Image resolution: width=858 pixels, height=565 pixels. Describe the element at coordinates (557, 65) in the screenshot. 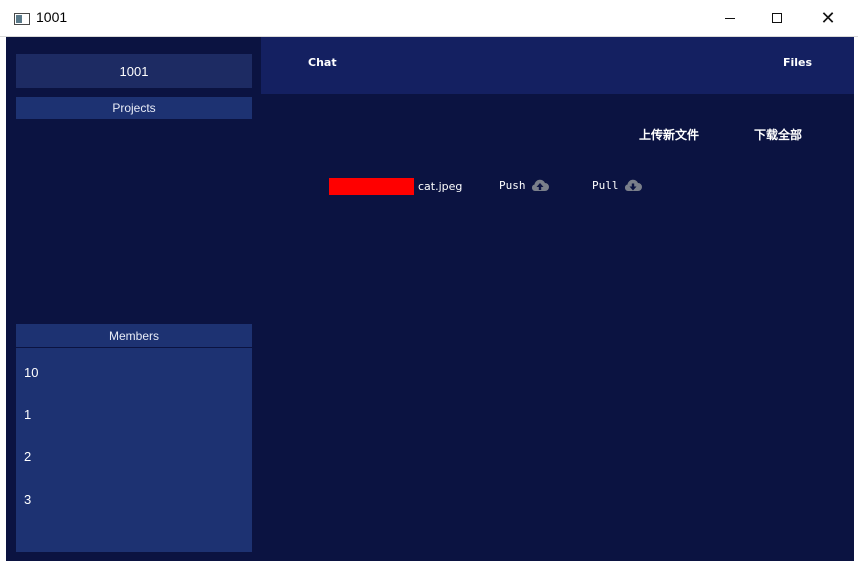

I see `top-nav: Chat Files` at that location.